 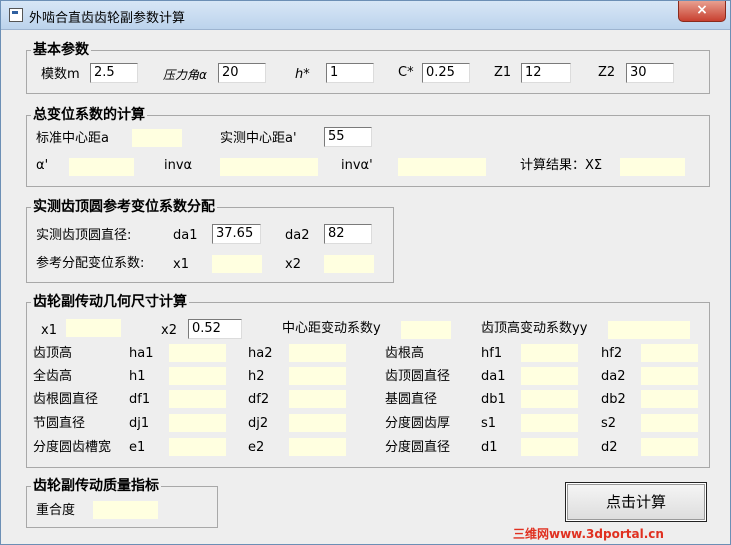 What do you see at coordinates (607, 72) in the screenshot?
I see `z2-label: Z2` at bounding box center [607, 72].